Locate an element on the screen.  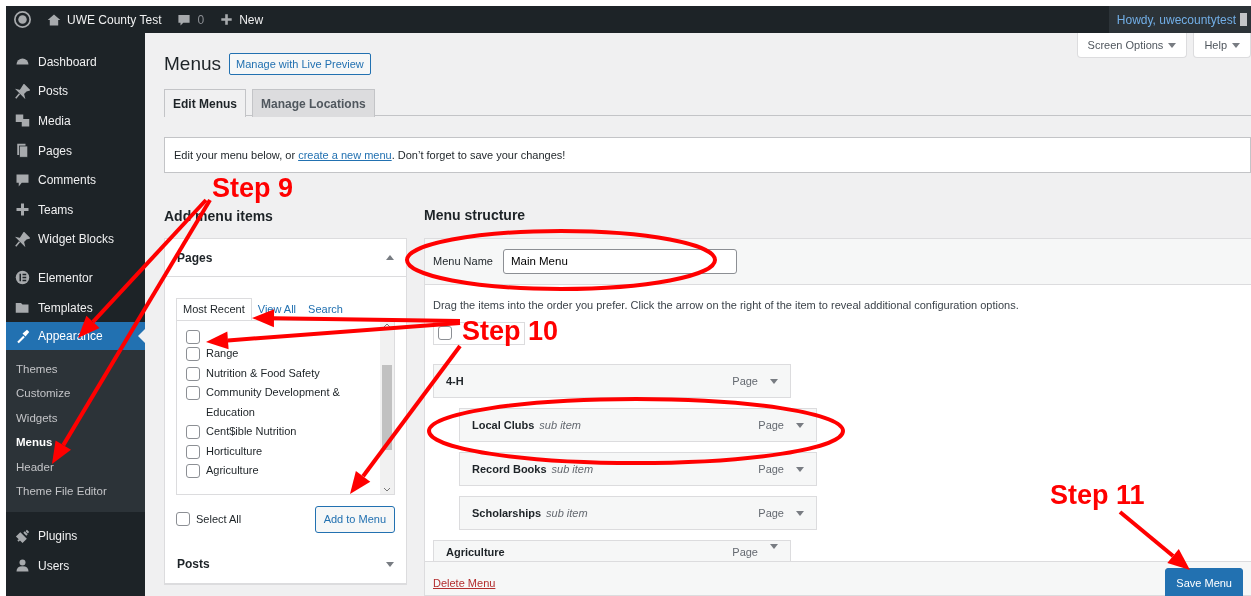
menu-item: Scholarships sub item Page is located at coordinates (638, 513).